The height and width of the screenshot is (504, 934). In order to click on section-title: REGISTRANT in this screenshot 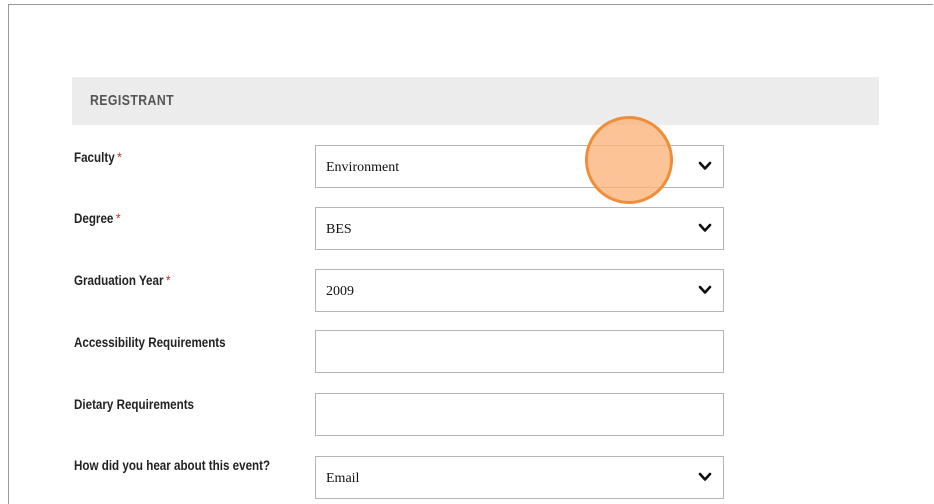, I will do `click(132, 100)`.